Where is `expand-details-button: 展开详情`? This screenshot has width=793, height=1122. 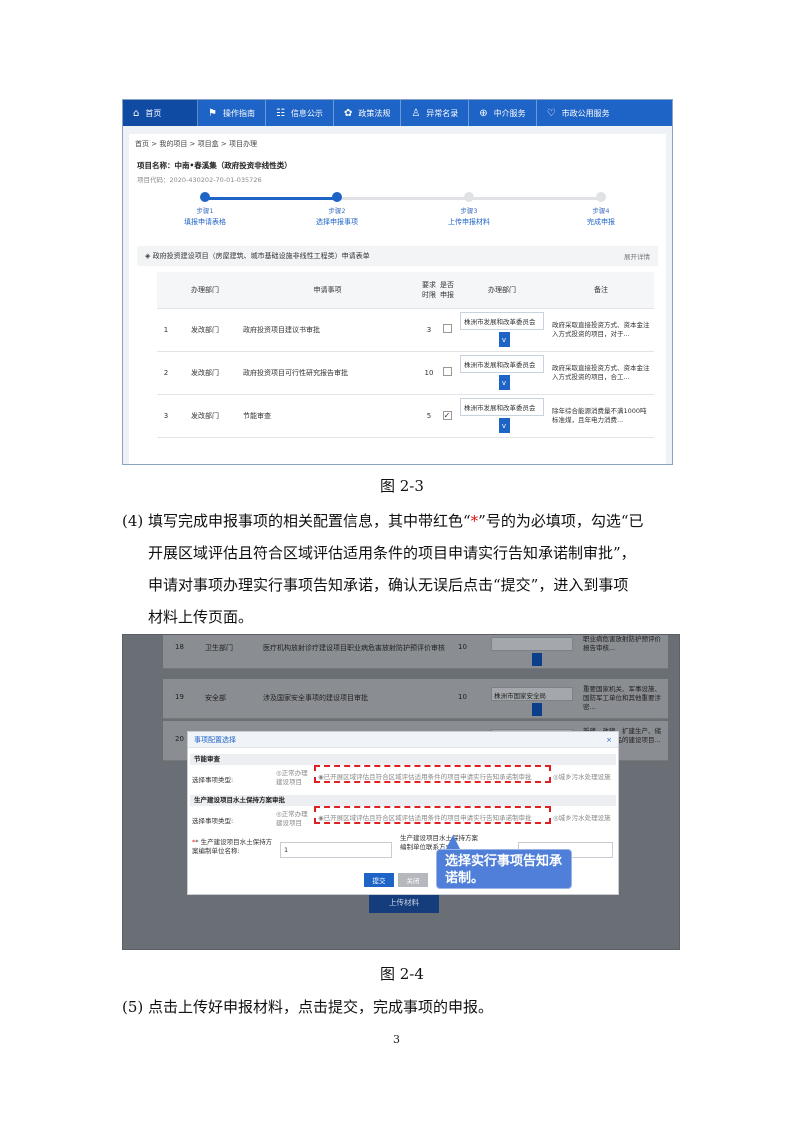
expand-details-button: 展开详情 is located at coordinates (637, 256).